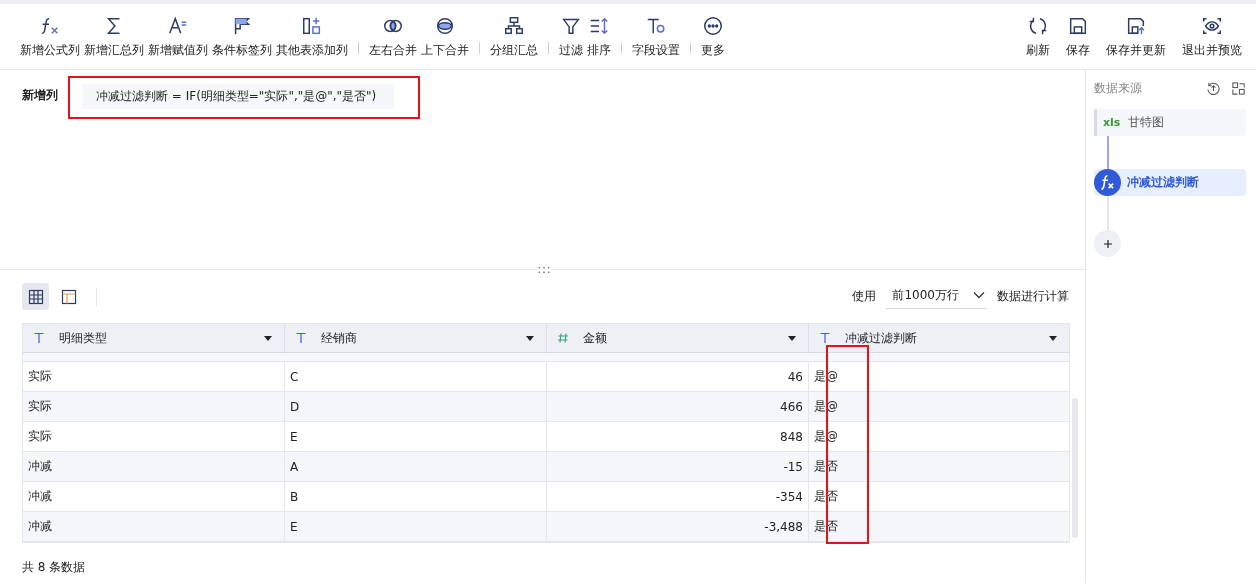  Describe the element at coordinates (678, 527) in the screenshot. I see `table-cell: -3,488` at that location.